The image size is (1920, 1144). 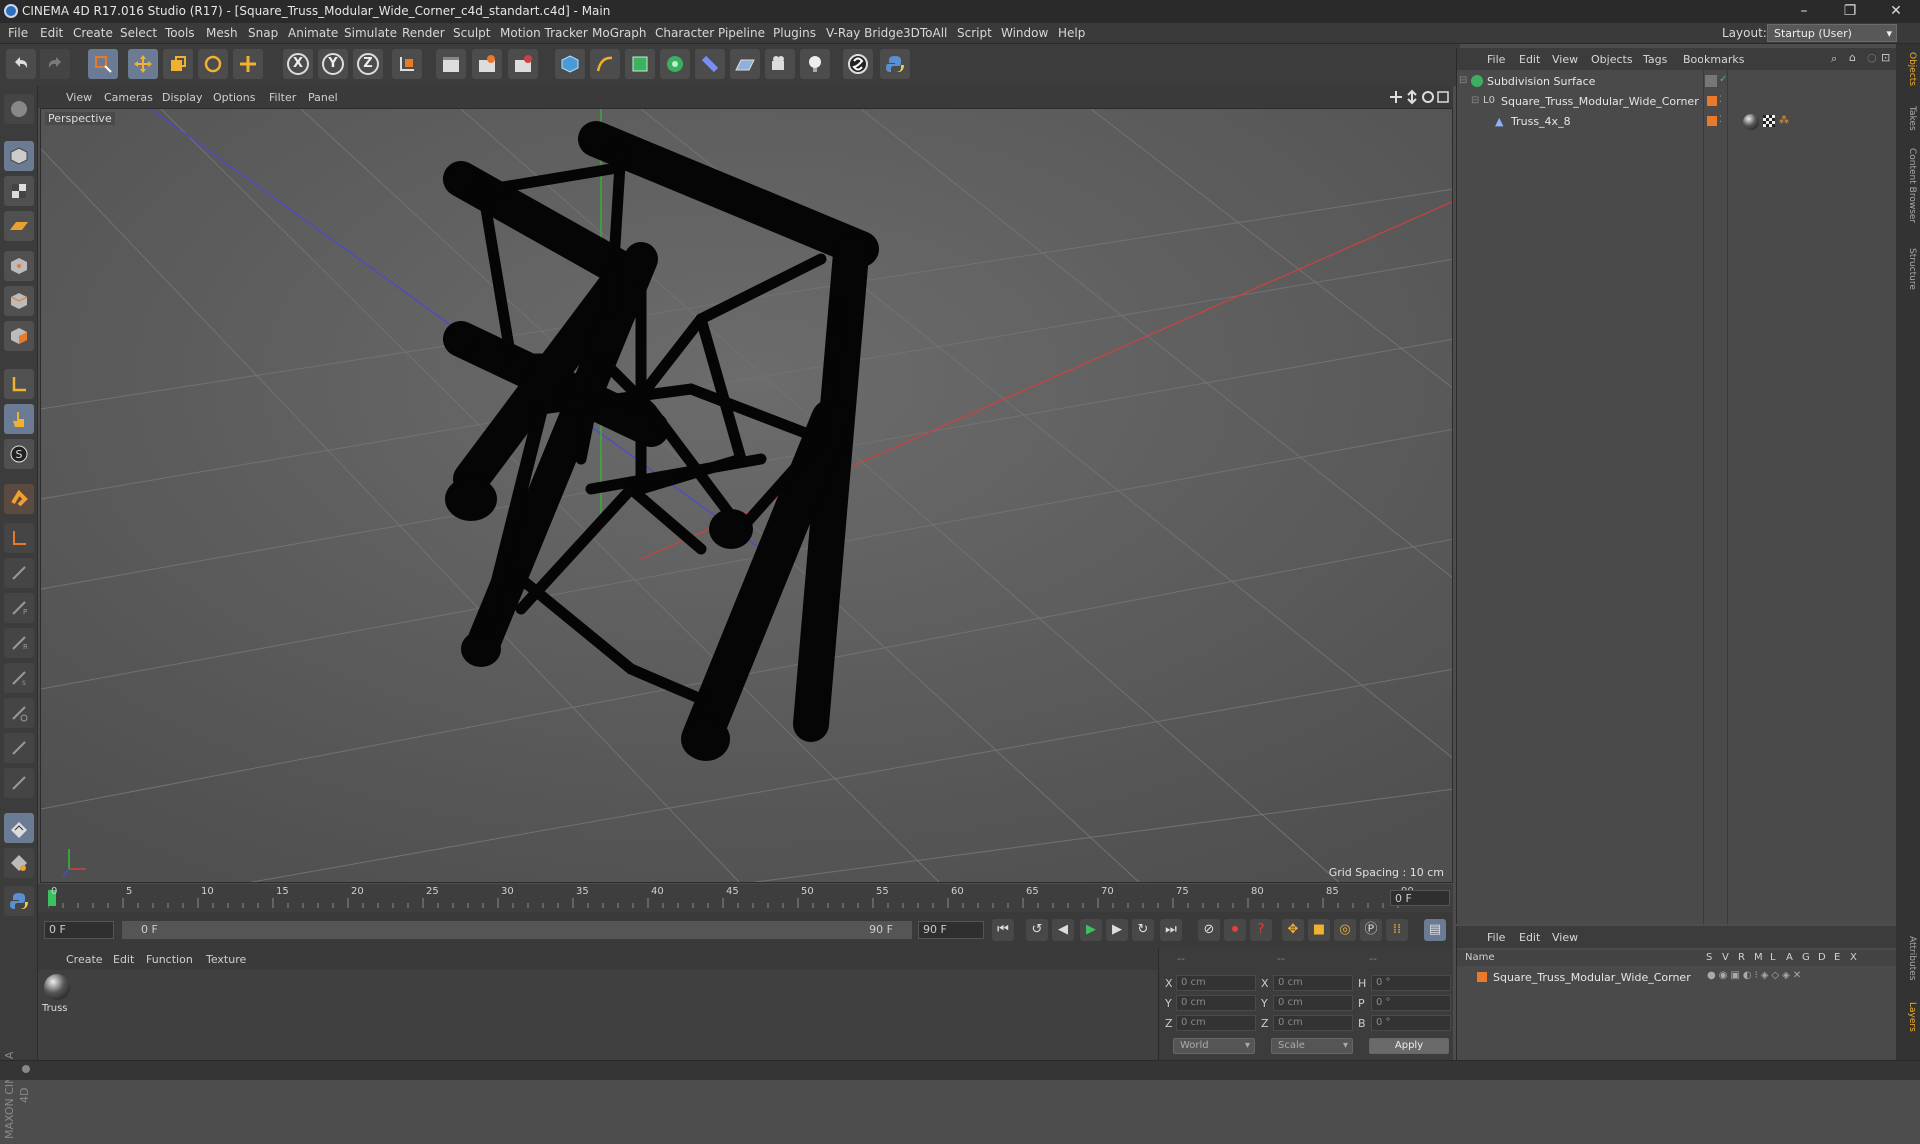 What do you see at coordinates (675, 64) in the screenshot?
I see `array-button` at bounding box center [675, 64].